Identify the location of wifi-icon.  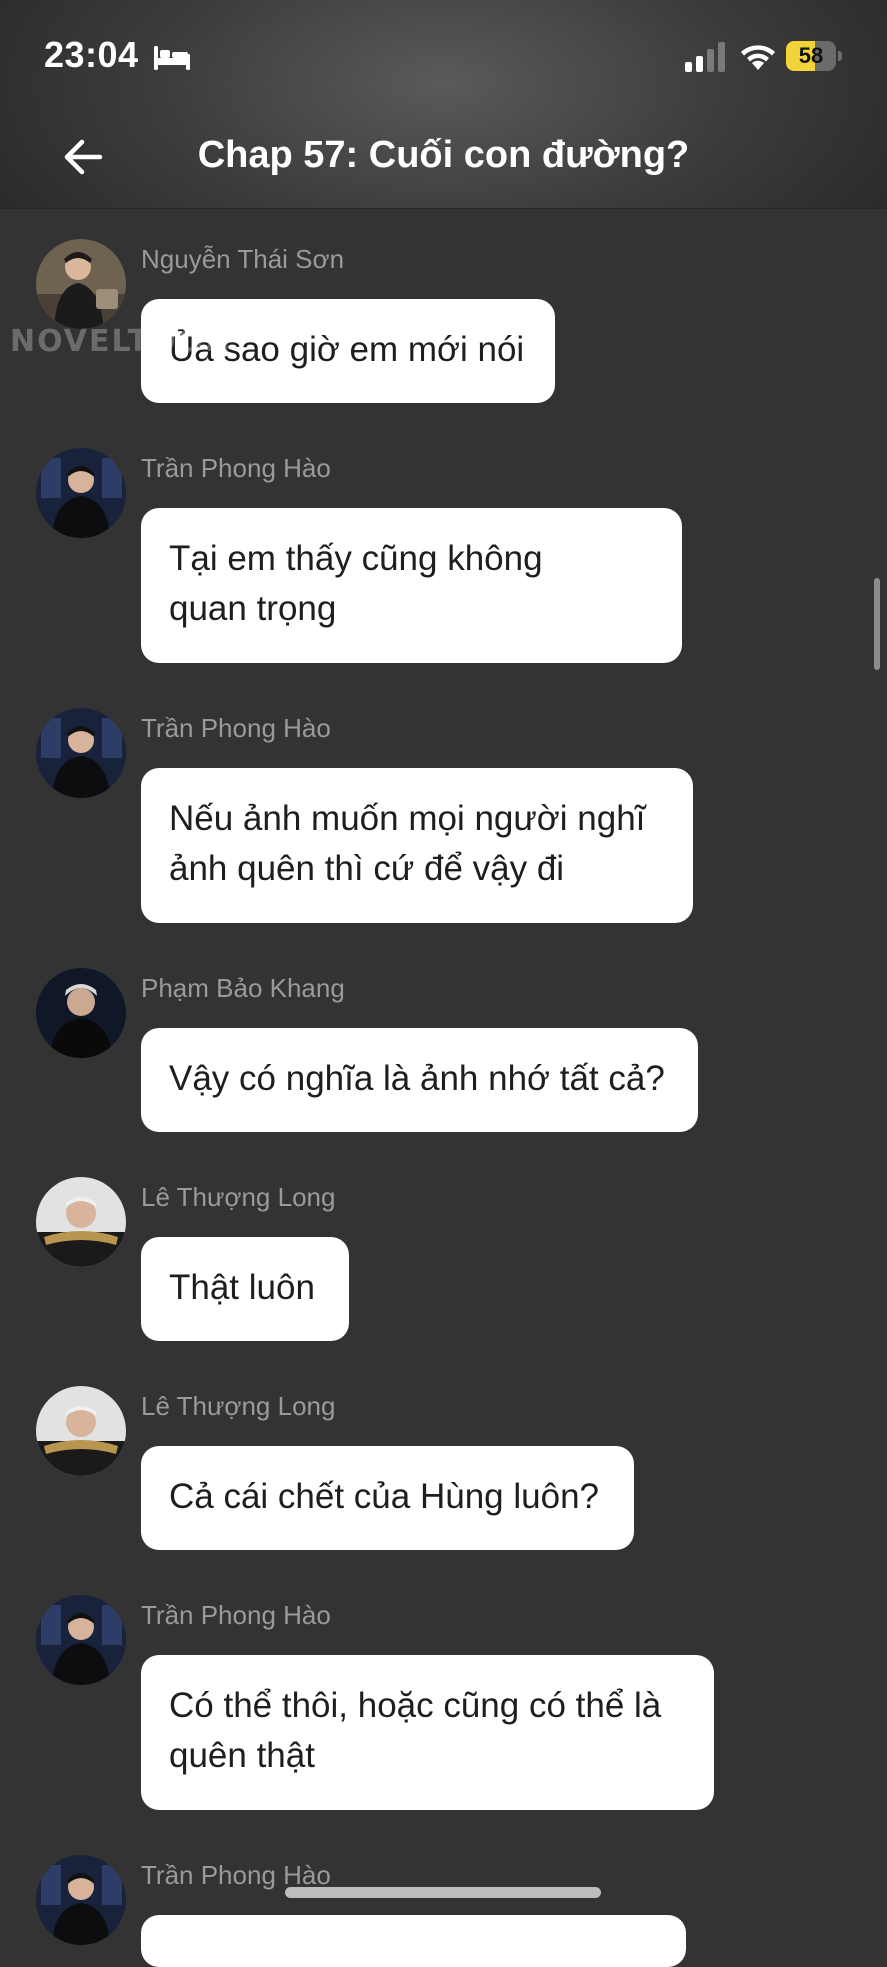
(758, 57).